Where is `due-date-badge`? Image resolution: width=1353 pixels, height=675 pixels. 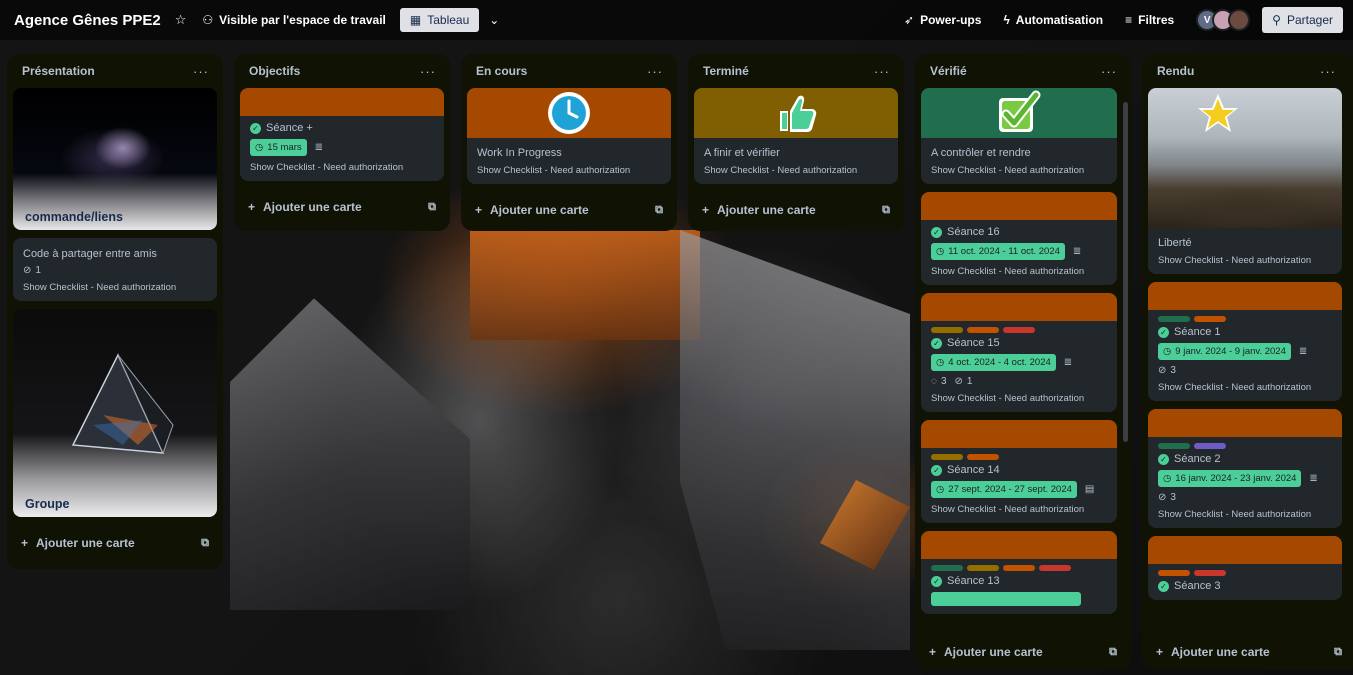 due-date-badge is located at coordinates (1006, 599).